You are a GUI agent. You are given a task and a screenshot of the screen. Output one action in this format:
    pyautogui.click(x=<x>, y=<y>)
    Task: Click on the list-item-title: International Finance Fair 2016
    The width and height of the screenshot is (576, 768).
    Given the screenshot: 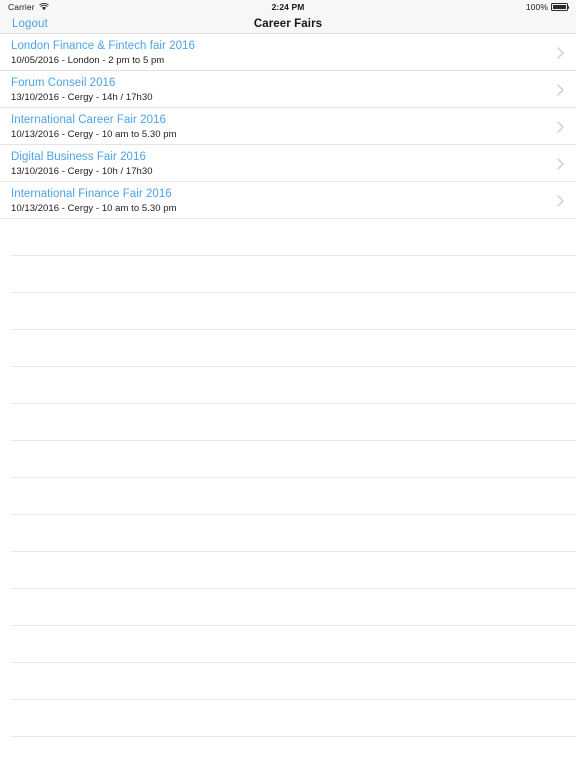 What is the action you would take?
    pyautogui.click(x=91, y=193)
    